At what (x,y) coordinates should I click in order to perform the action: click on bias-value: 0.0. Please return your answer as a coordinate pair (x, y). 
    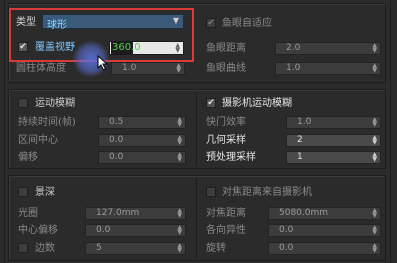
    Looking at the image, I should click on (116, 157).